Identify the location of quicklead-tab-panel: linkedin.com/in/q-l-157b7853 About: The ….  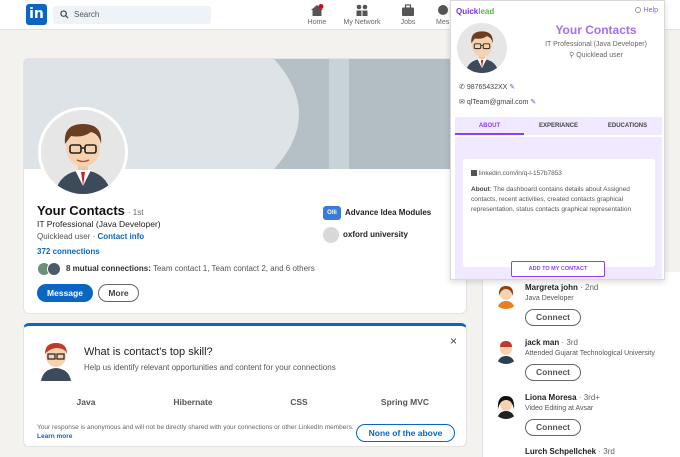
(558, 208).